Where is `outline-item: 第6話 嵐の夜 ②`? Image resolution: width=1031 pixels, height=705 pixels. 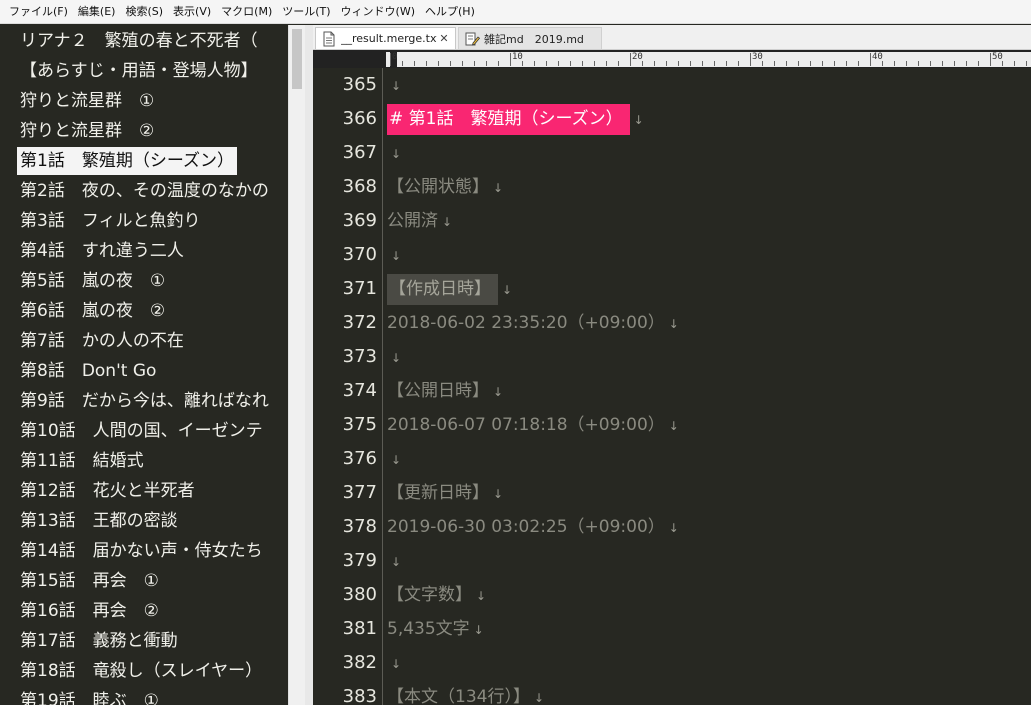
outline-item: 第6話 嵐の夜 ② is located at coordinates (92, 311).